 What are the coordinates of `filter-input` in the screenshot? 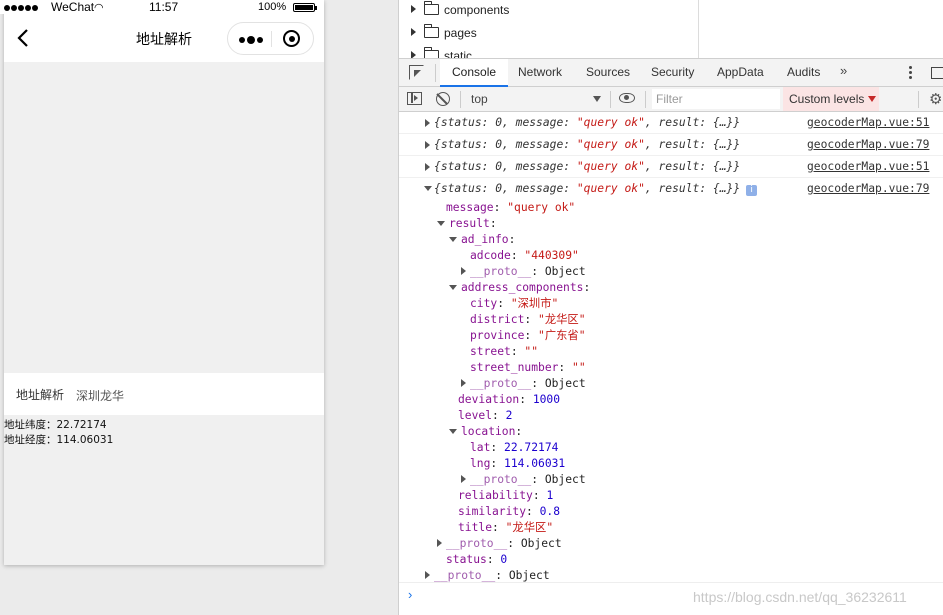 It's located at (716, 99).